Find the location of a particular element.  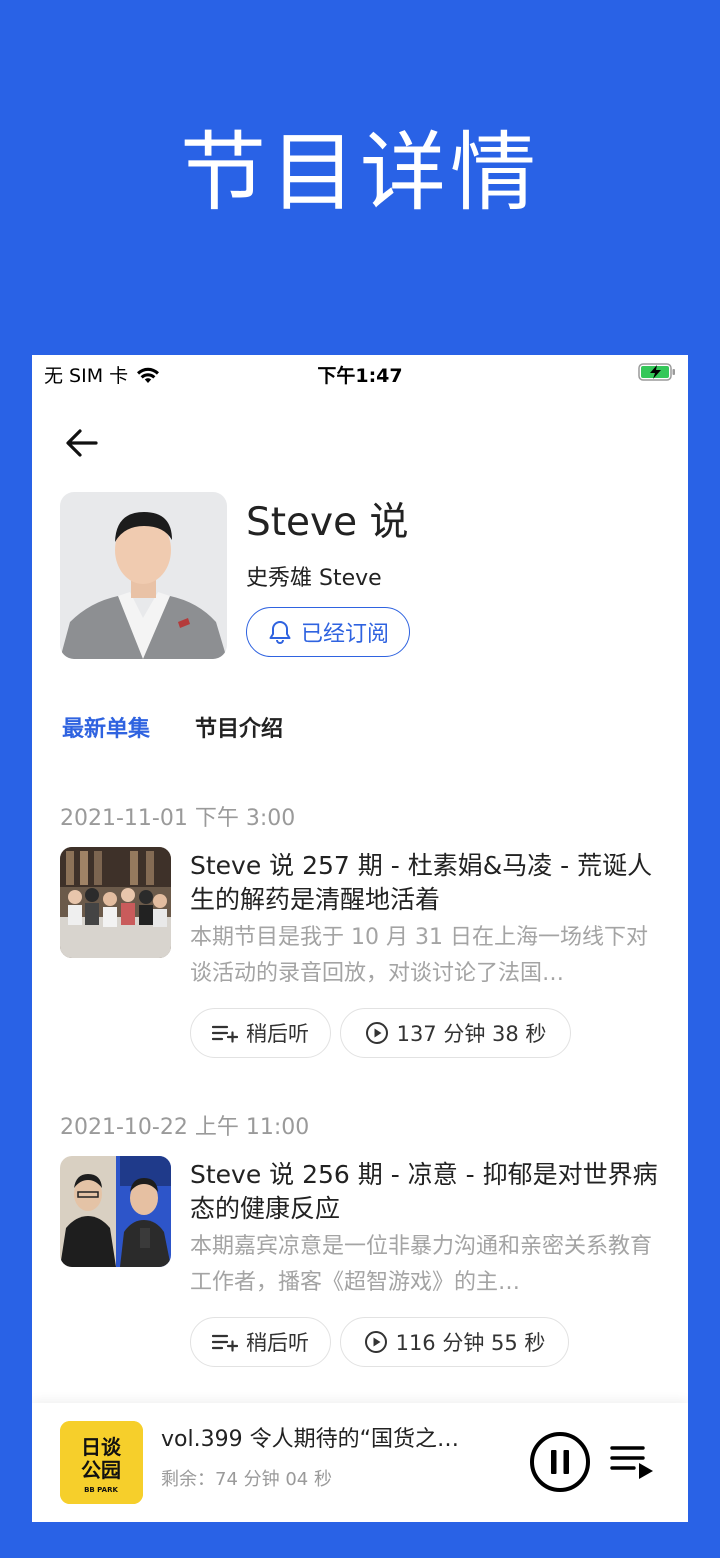

play-episode-button: 116 分钟 55 秒 is located at coordinates (454, 1342).